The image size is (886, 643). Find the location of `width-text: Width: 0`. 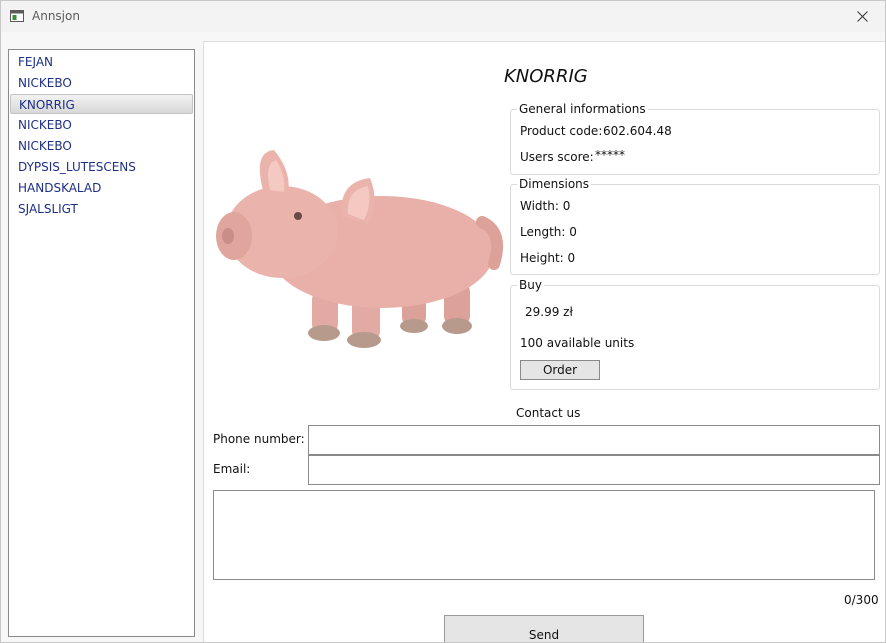

width-text: Width: 0 is located at coordinates (545, 206).